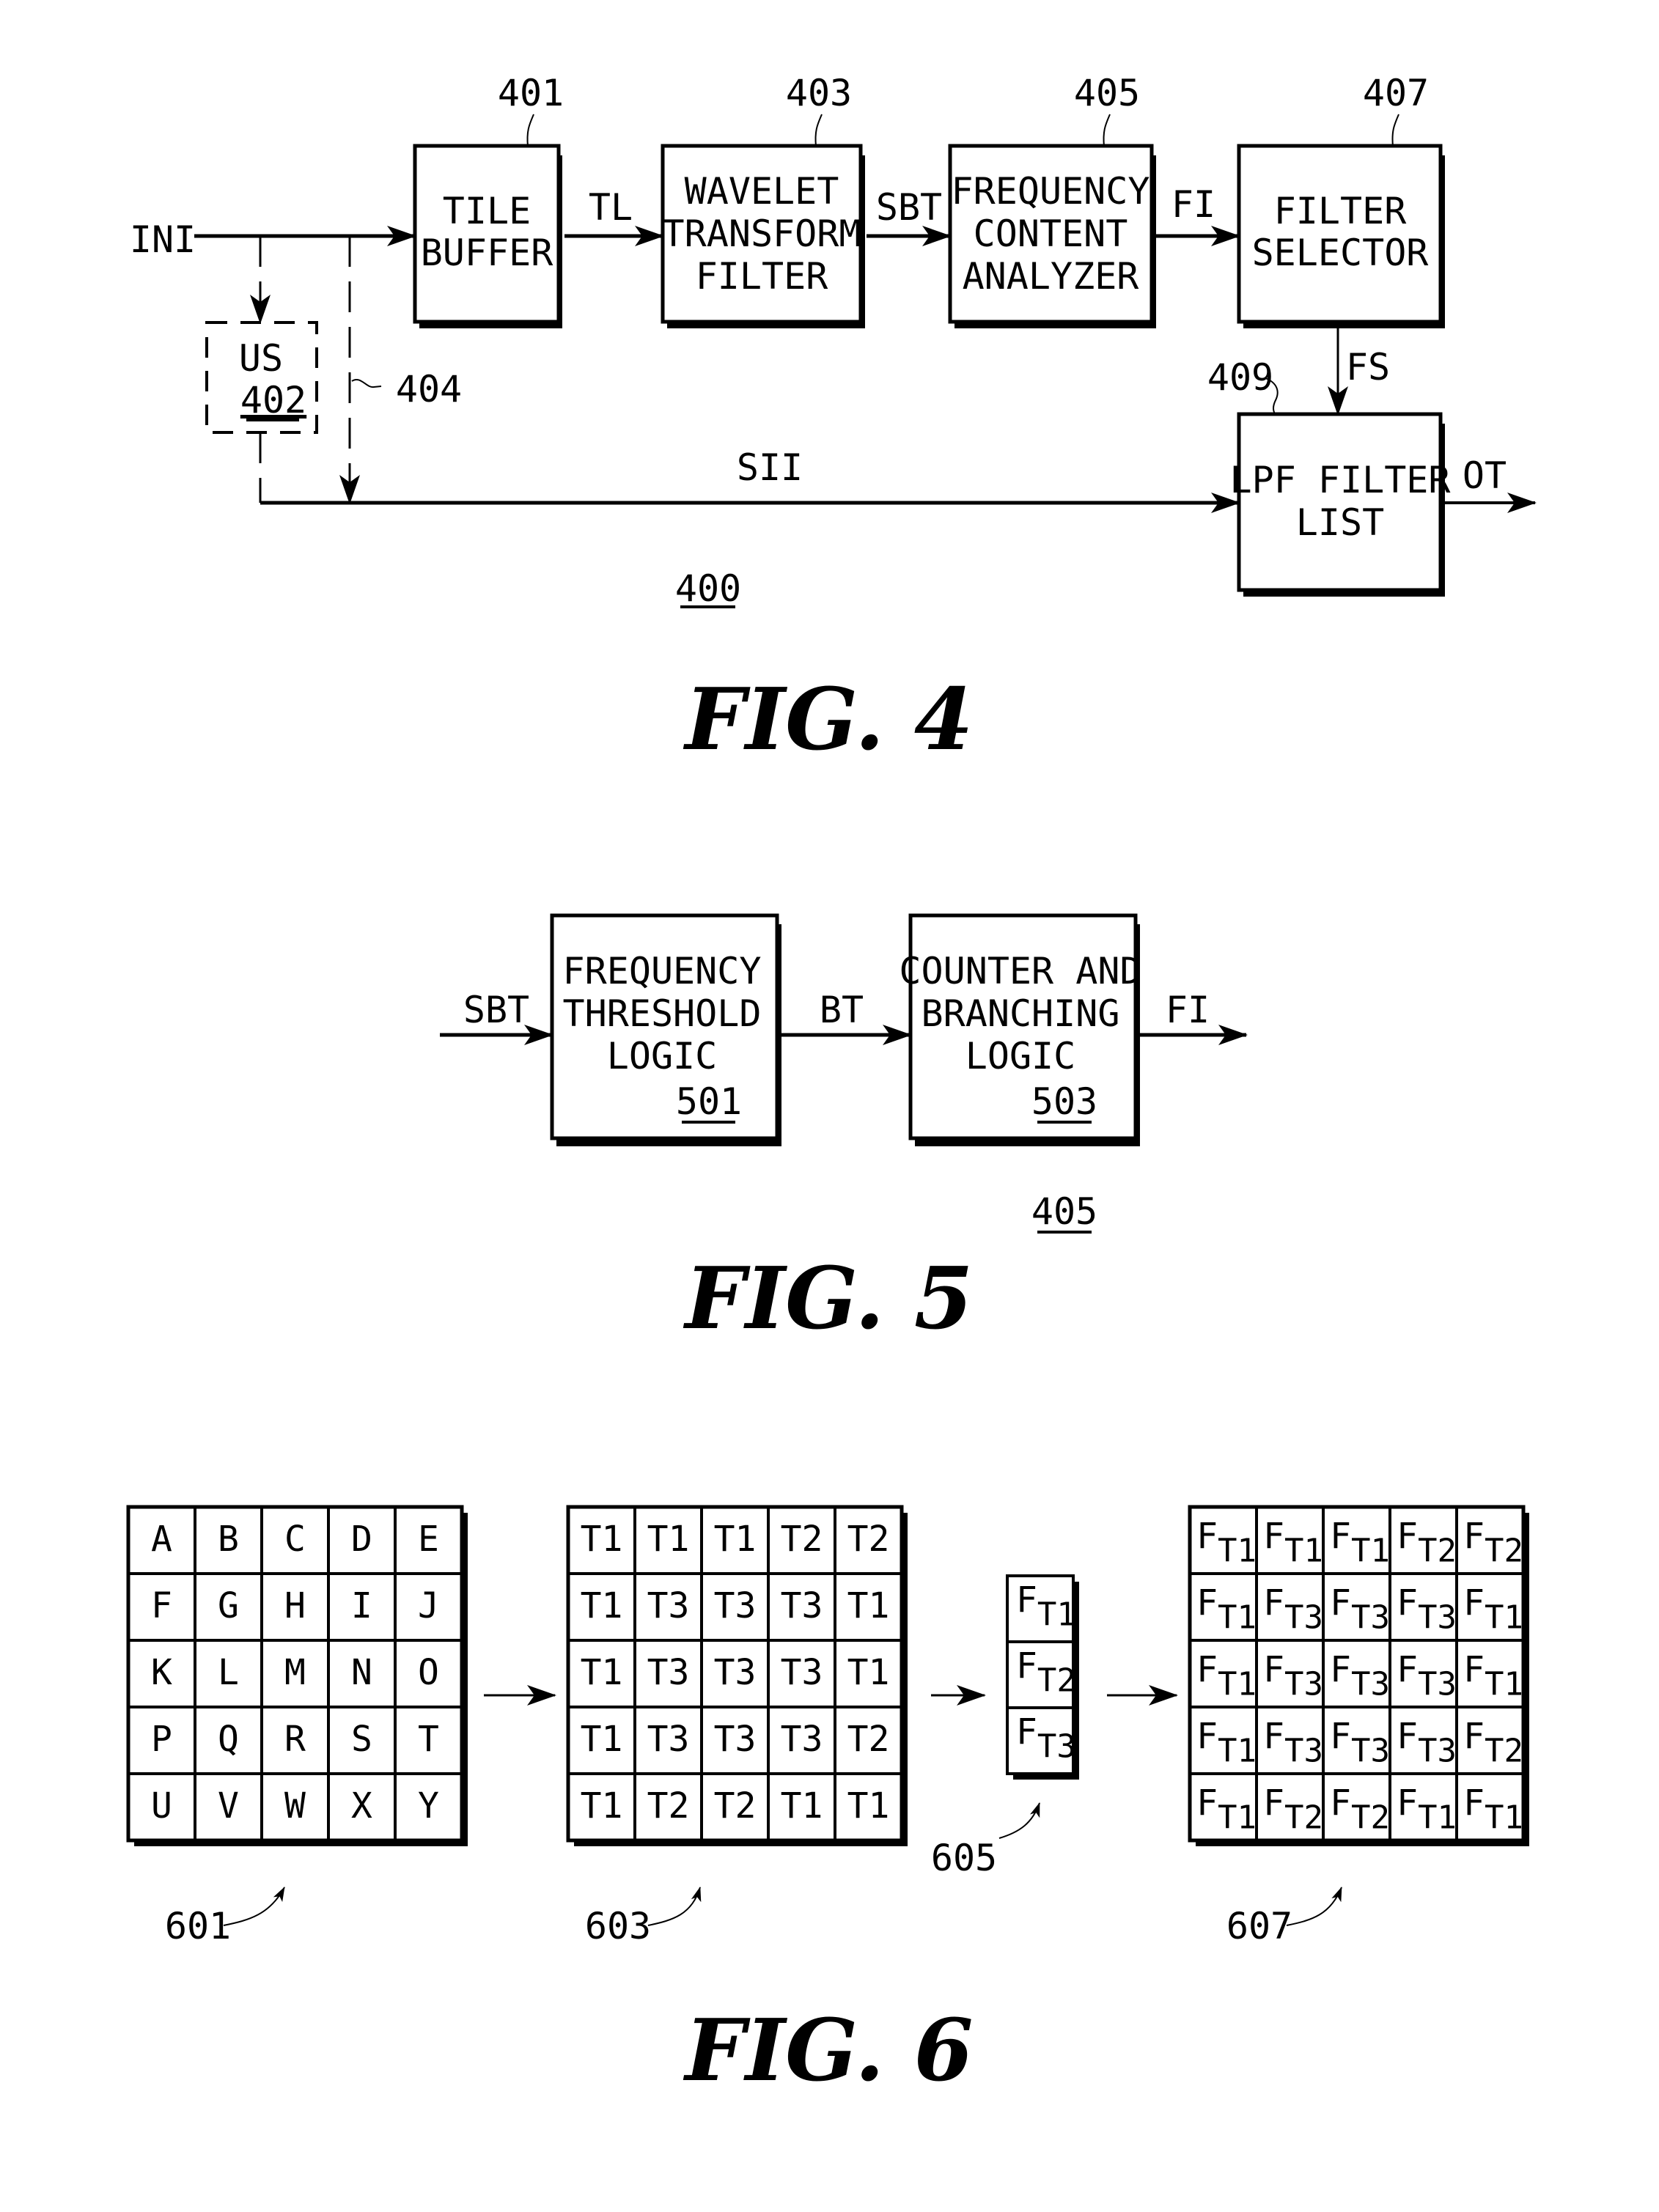 Image resolution: width=1659 pixels, height=2212 pixels. I want to click on block-label-line: ANALYZER, so click(1051, 276).